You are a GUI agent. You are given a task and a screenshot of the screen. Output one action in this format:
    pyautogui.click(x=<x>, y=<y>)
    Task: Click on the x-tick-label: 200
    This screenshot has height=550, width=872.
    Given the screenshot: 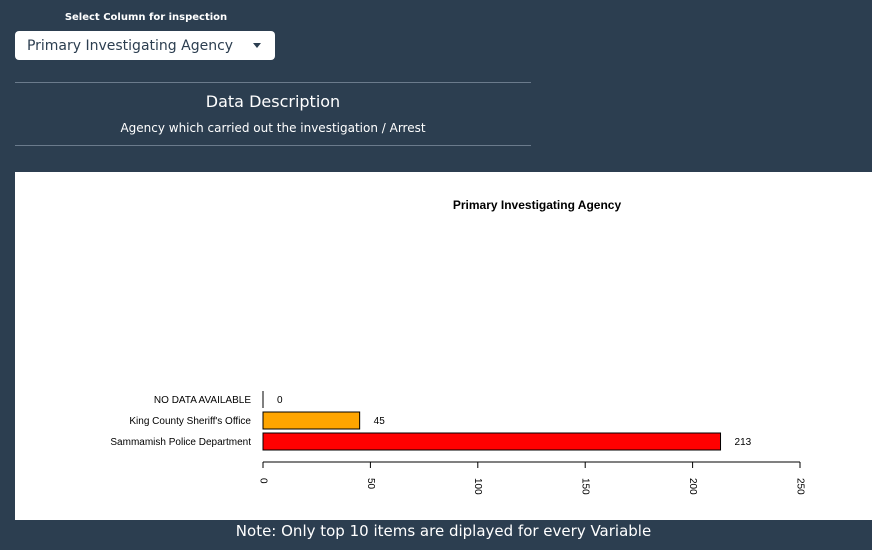 What is the action you would take?
    pyautogui.click(x=692, y=486)
    